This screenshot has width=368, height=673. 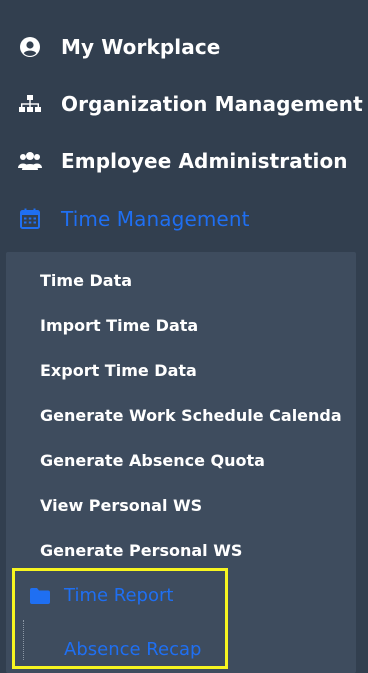 What do you see at coordinates (141, 550) in the screenshot?
I see `submenu-item-generate-personal-ws: Generate Personal WS` at bounding box center [141, 550].